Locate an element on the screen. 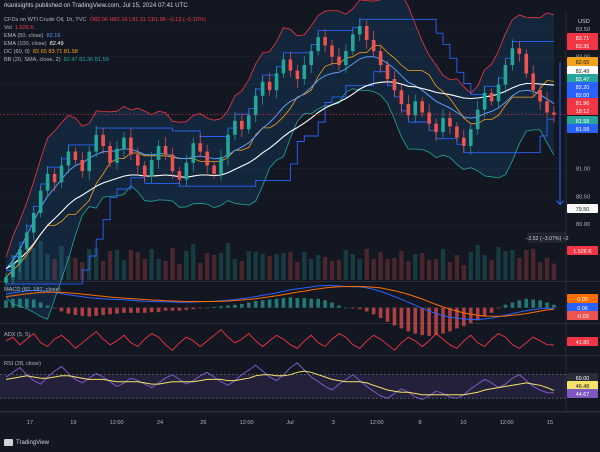 The height and width of the screenshot is (452, 600). legend-row-ema100: EMA (100, close) 82.49 is located at coordinates (105, 44).